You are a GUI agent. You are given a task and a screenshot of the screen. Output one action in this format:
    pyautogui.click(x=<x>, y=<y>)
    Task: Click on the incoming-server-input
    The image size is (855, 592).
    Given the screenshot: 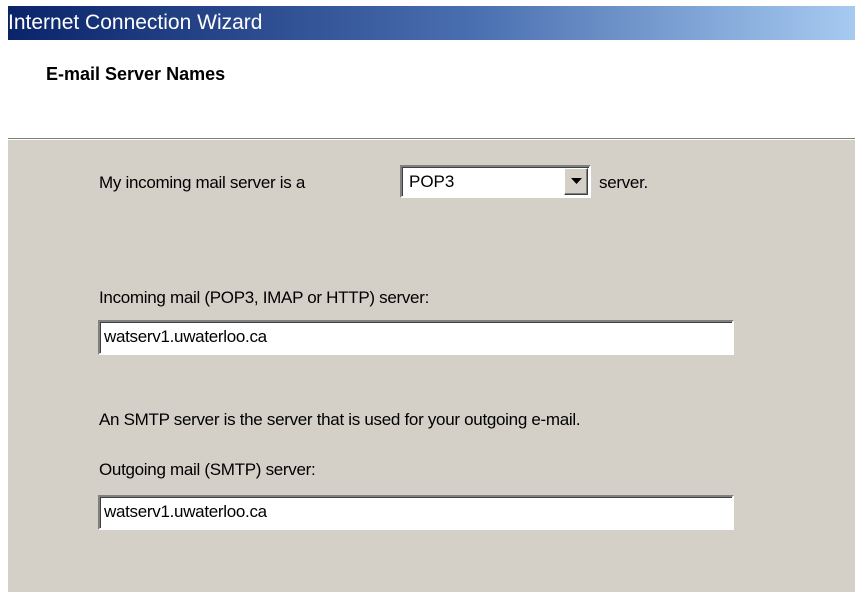 What is the action you would take?
    pyautogui.click(x=413, y=337)
    